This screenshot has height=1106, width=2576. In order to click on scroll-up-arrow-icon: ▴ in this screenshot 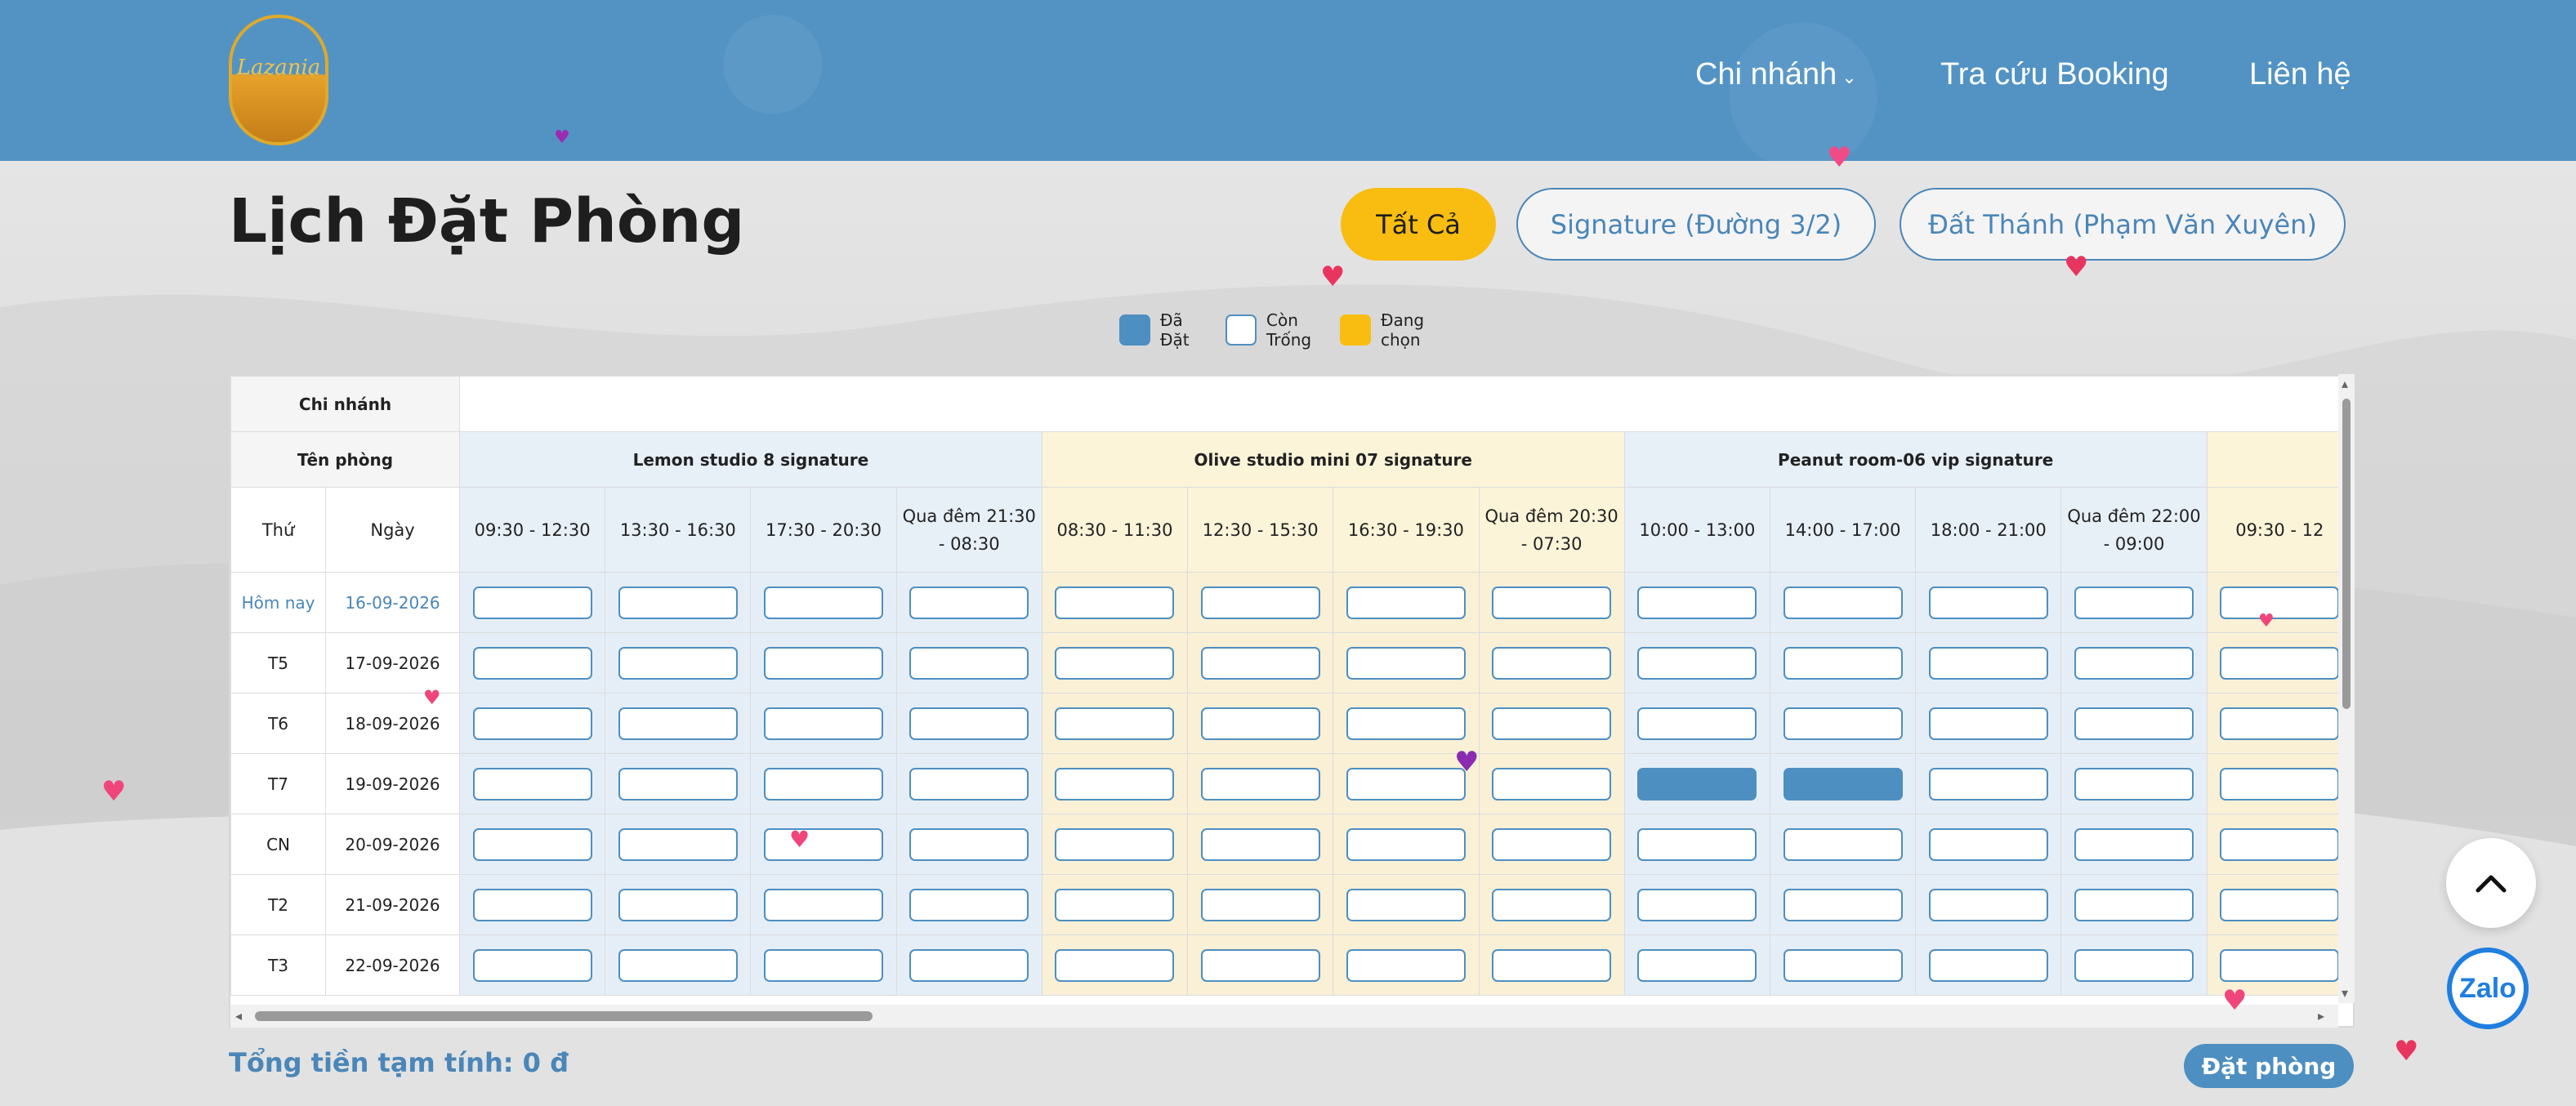, I will do `click(2345, 383)`.